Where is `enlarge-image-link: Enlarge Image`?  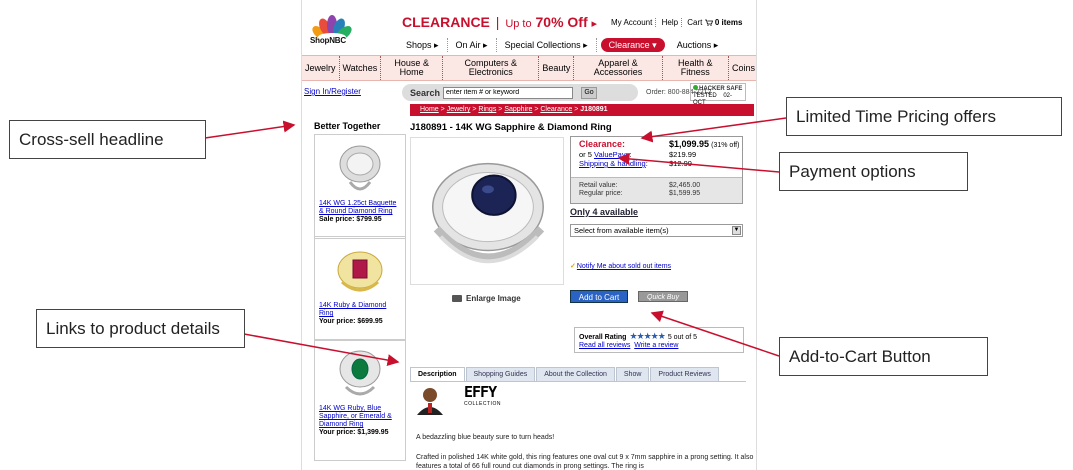
enlarge-image-link: Enlarge Image is located at coordinates (486, 298).